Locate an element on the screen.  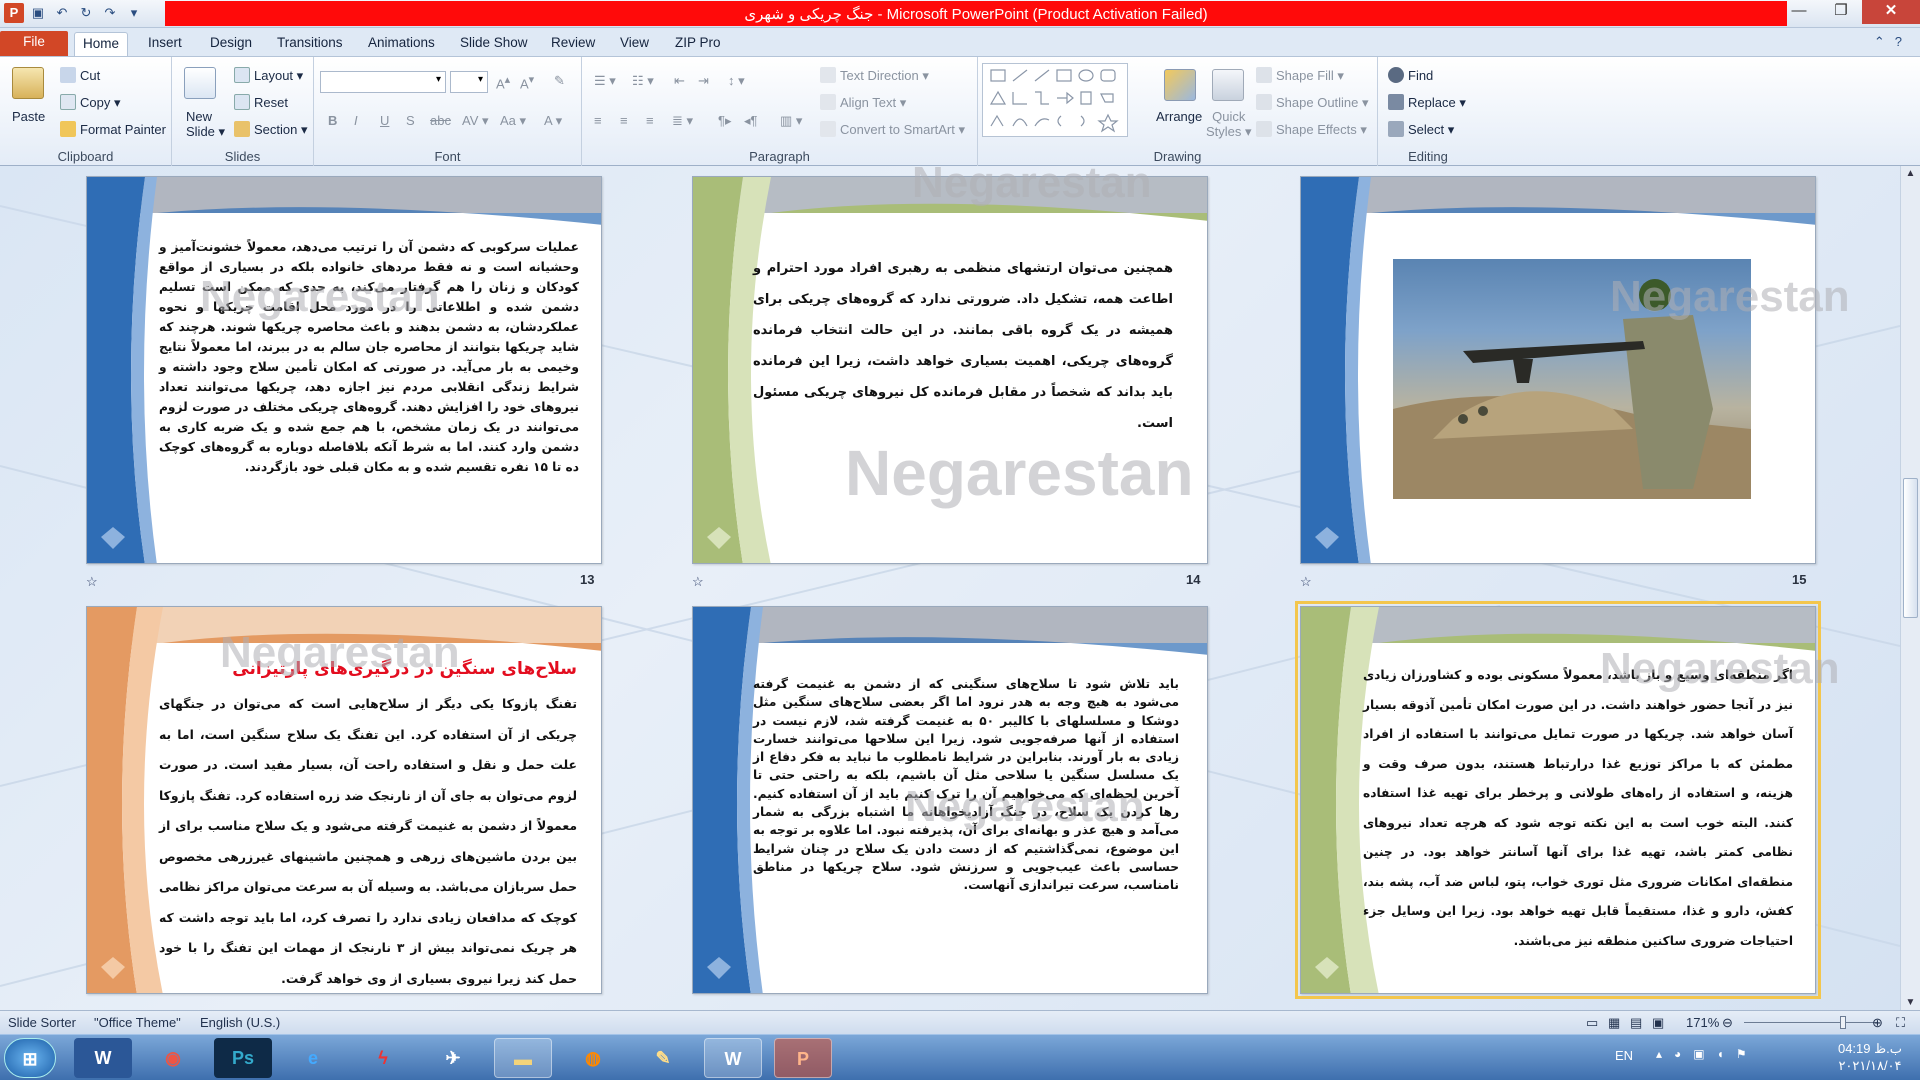
numbering-icon: ☷ ▾ is located at coordinates (643, 81).